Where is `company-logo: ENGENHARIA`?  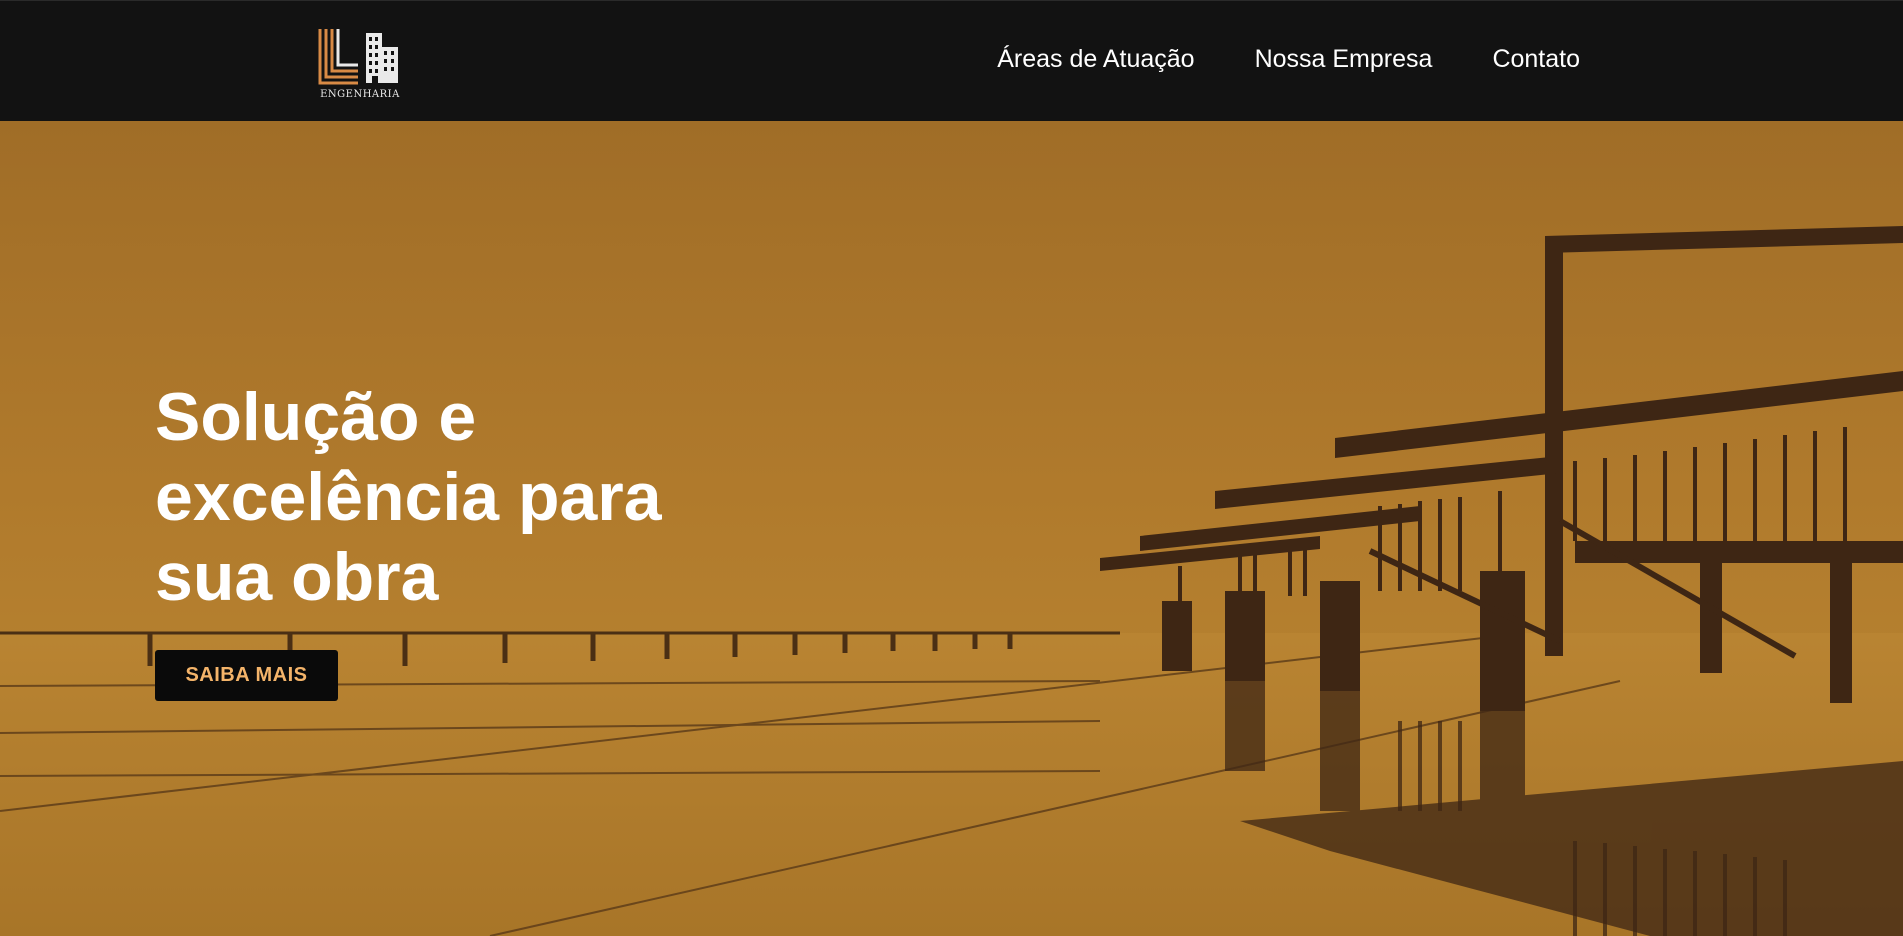
company-logo: ENGENHARIA is located at coordinates (360, 65).